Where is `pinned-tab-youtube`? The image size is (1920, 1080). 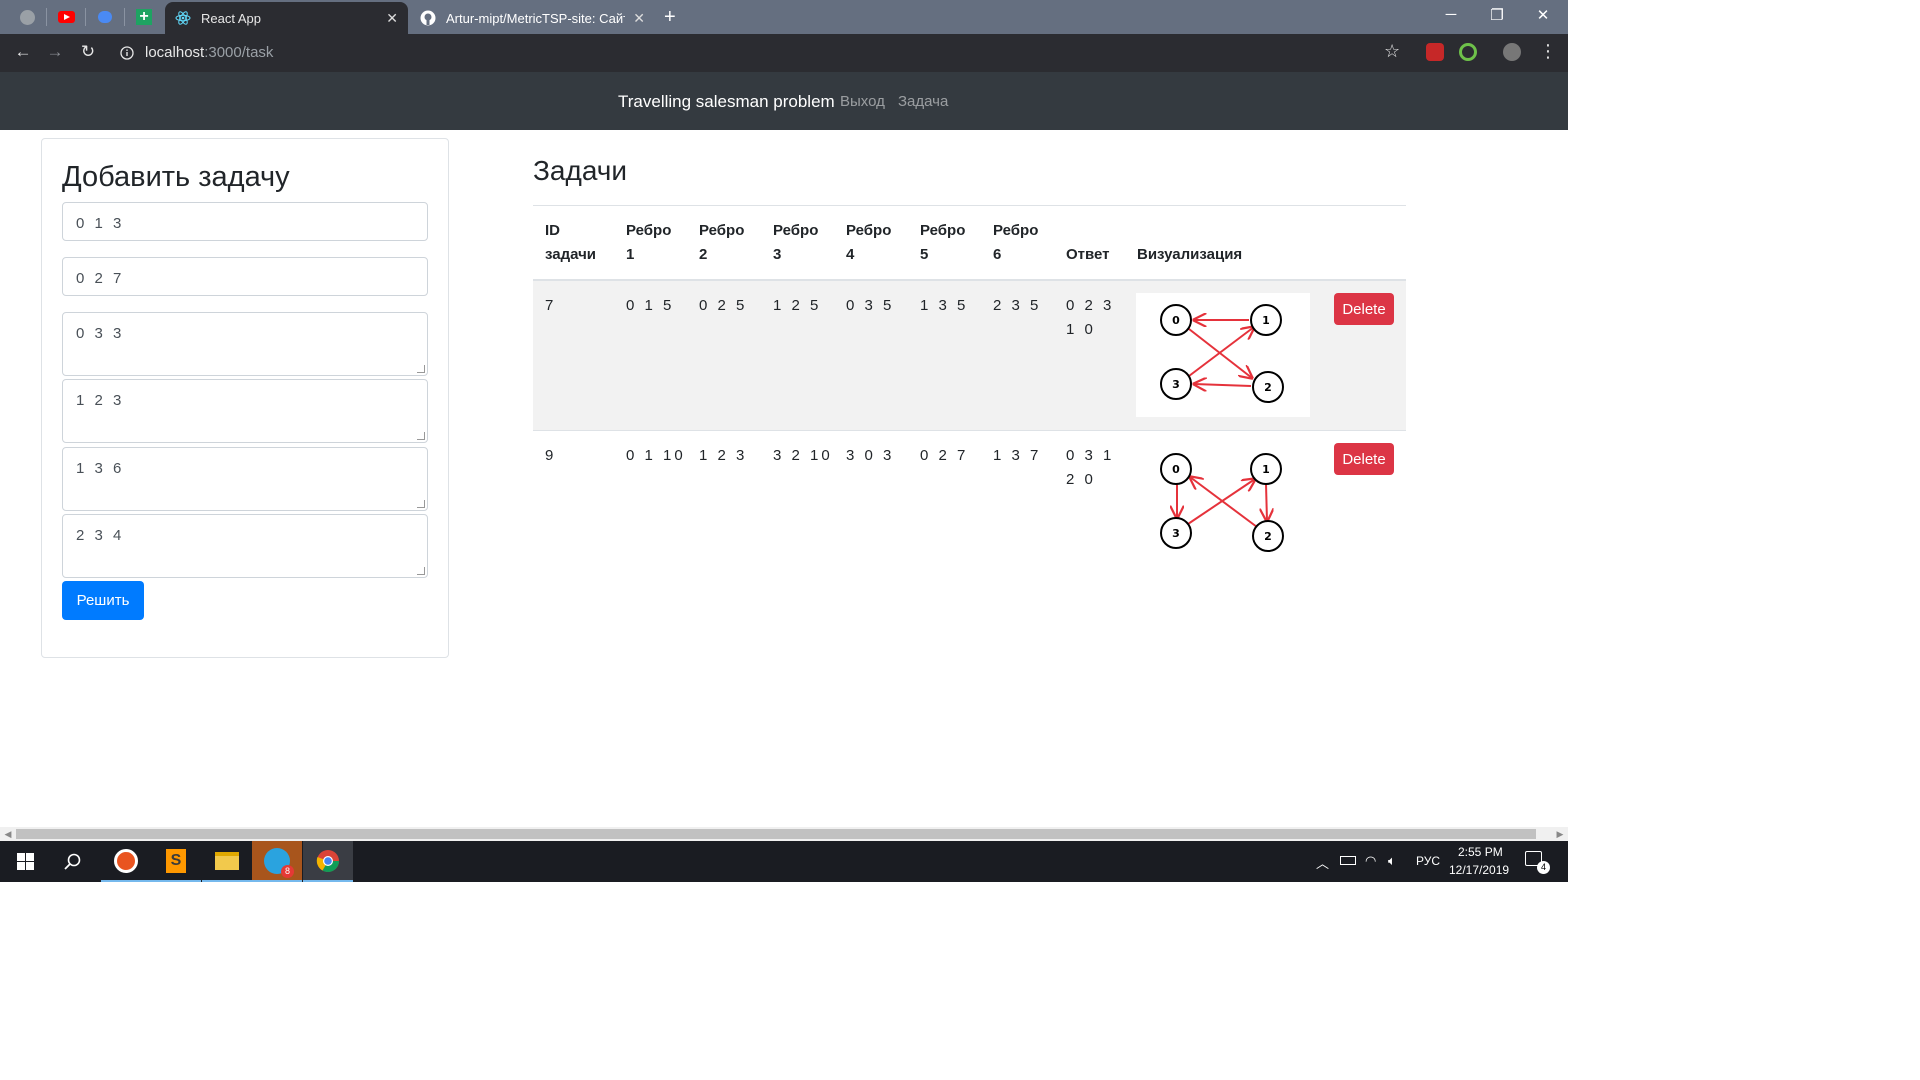
pinned-tab-youtube is located at coordinates (66, 17).